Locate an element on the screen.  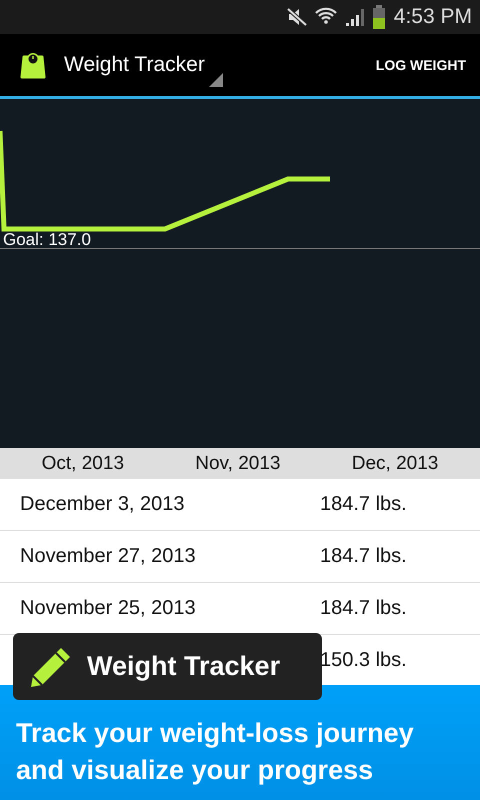
app-name: Weight Tracker is located at coordinates (183, 666).